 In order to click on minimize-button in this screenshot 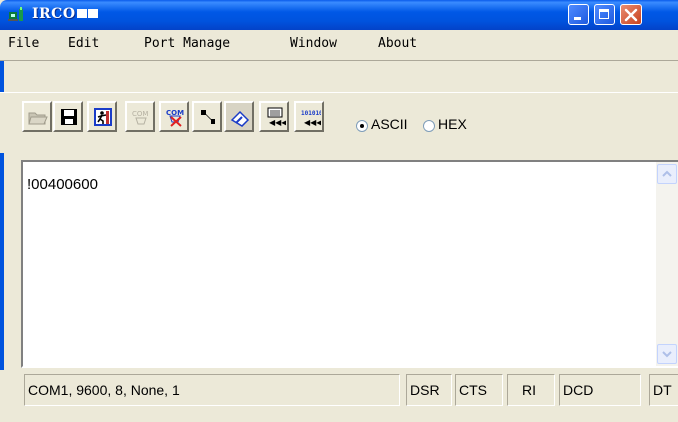, I will do `click(578, 14)`.